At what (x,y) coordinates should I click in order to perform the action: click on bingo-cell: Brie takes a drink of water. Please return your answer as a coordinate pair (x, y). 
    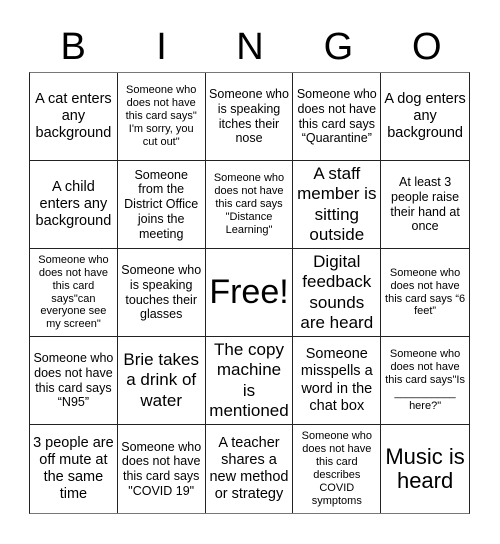
    Looking at the image, I should click on (161, 381).